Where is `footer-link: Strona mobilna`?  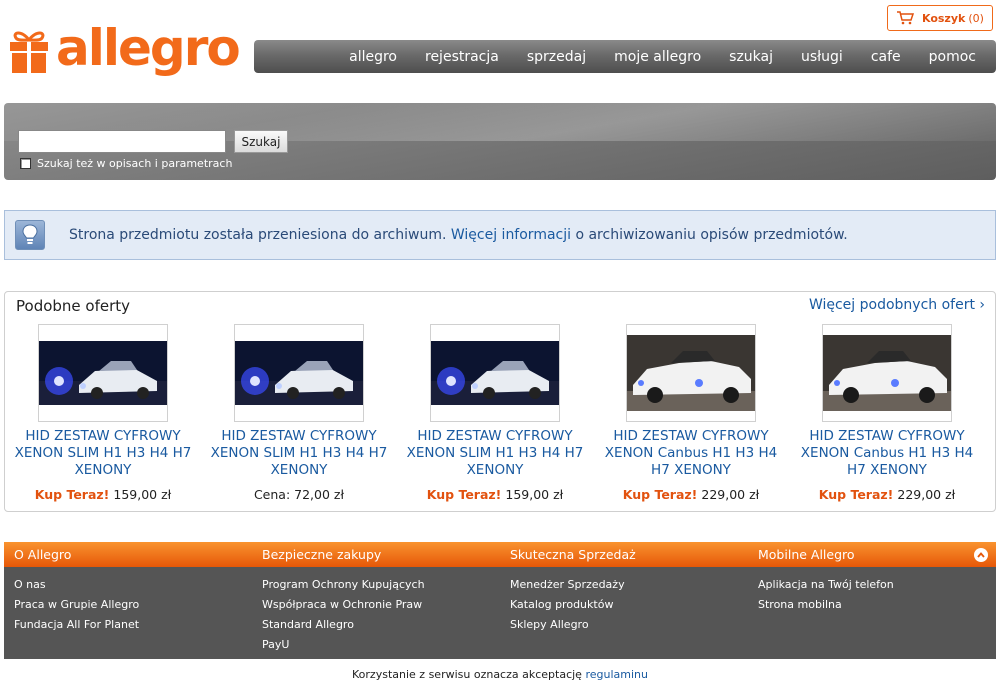
footer-link: Strona mobilna is located at coordinates (877, 605).